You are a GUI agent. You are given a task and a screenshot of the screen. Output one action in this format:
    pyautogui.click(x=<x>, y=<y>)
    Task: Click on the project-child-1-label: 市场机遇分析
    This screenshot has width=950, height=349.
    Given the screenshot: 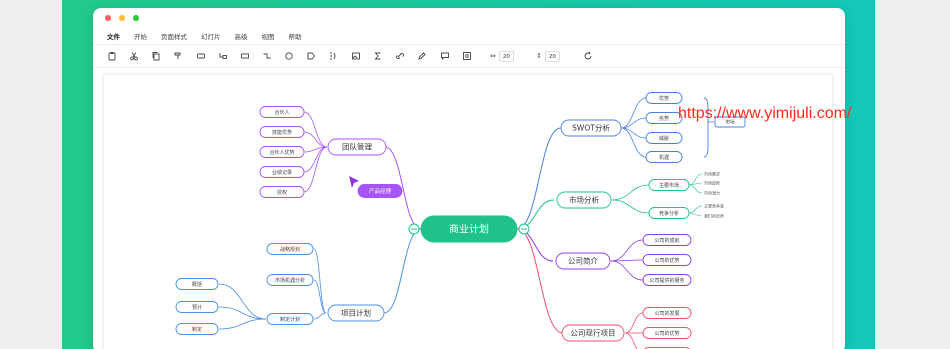 What is the action you would take?
    pyautogui.click(x=290, y=280)
    